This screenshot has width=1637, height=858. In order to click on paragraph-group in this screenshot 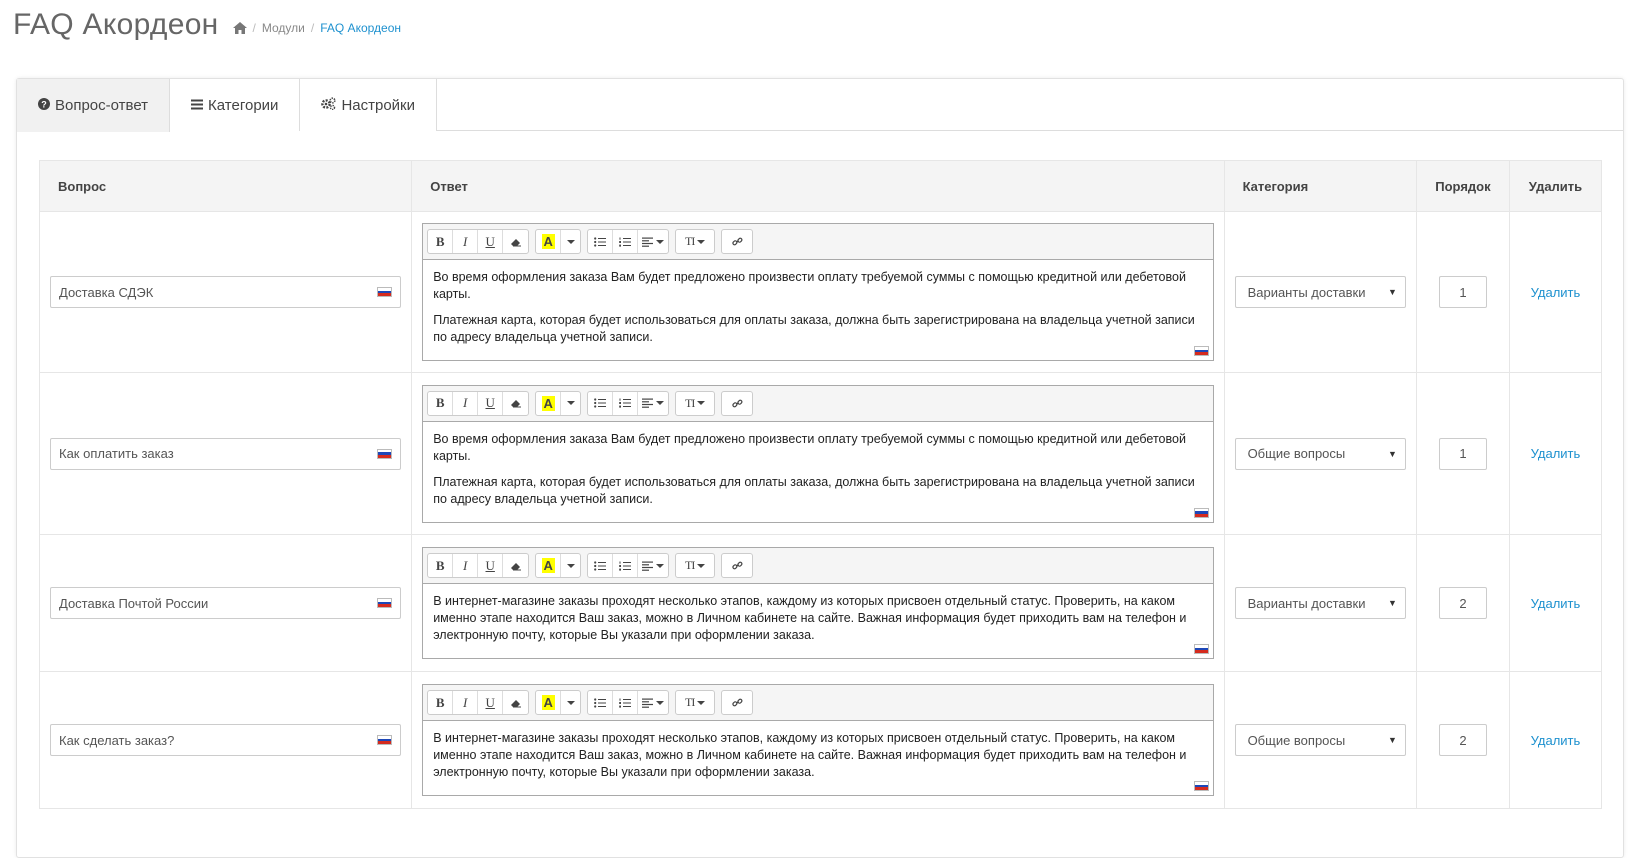, I will do `click(628, 565)`.